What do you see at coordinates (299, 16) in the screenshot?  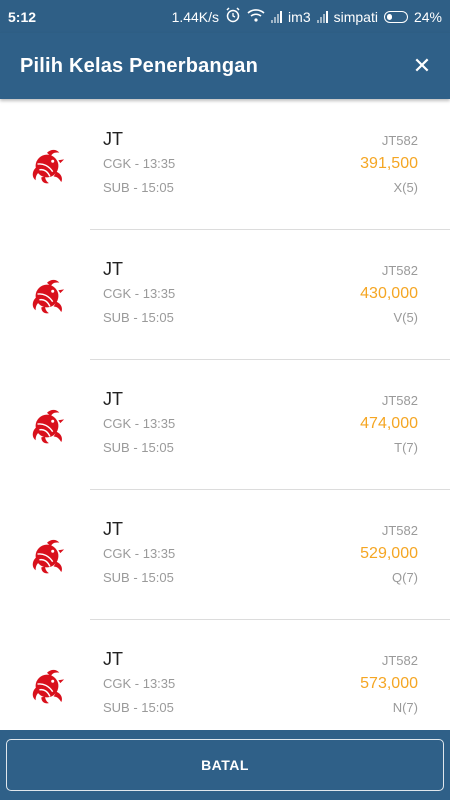 I see `carrier-1: im3` at bounding box center [299, 16].